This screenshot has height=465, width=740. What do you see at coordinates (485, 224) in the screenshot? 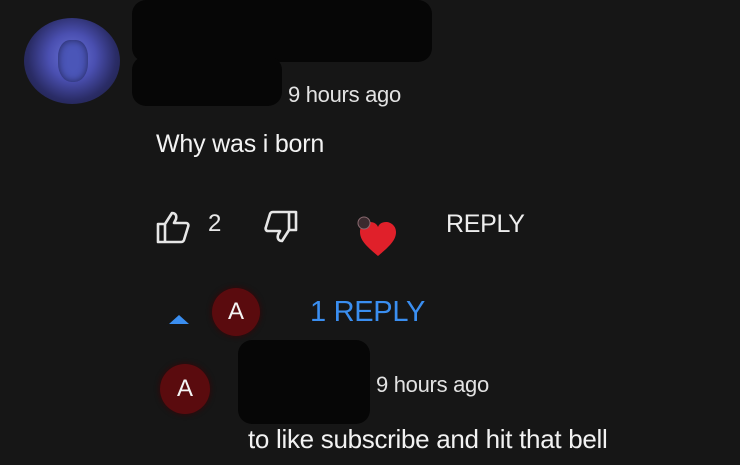
I see `reply-button: REPLY` at bounding box center [485, 224].